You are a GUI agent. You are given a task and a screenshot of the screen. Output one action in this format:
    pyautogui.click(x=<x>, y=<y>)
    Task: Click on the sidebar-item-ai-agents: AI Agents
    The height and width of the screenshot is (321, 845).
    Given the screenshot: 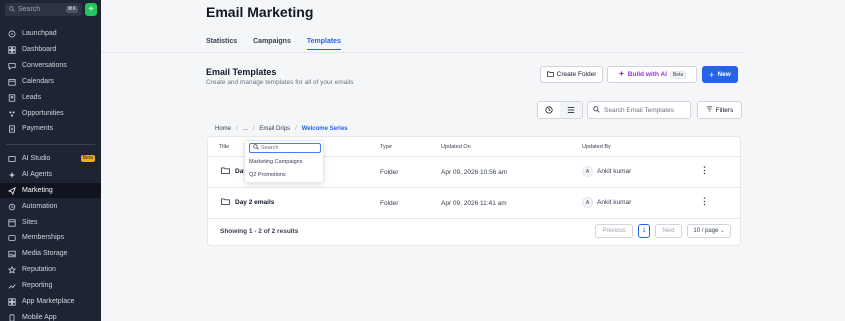 What is the action you would take?
    pyautogui.click(x=50, y=174)
    